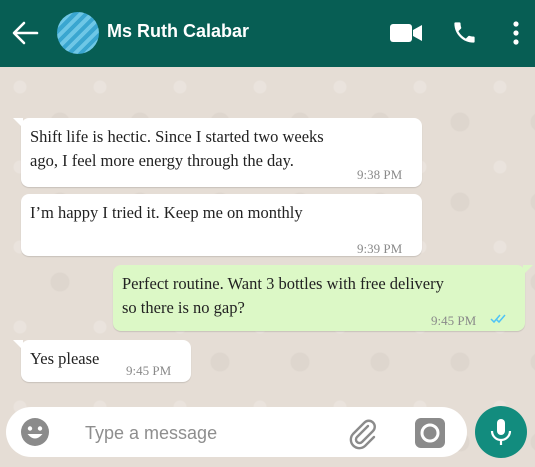 This screenshot has width=535, height=467. What do you see at coordinates (78, 33) in the screenshot?
I see `avatar` at bounding box center [78, 33].